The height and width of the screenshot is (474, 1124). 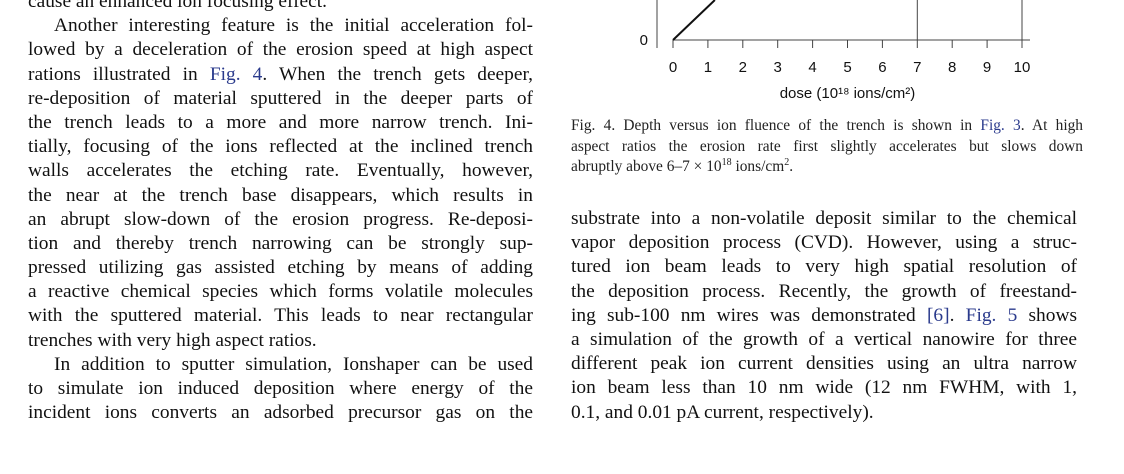 What do you see at coordinates (848, 93) in the screenshot?
I see `x-axis-label: dose (10¹⁸ ions/cm²)` at bounding box center [848, 93].